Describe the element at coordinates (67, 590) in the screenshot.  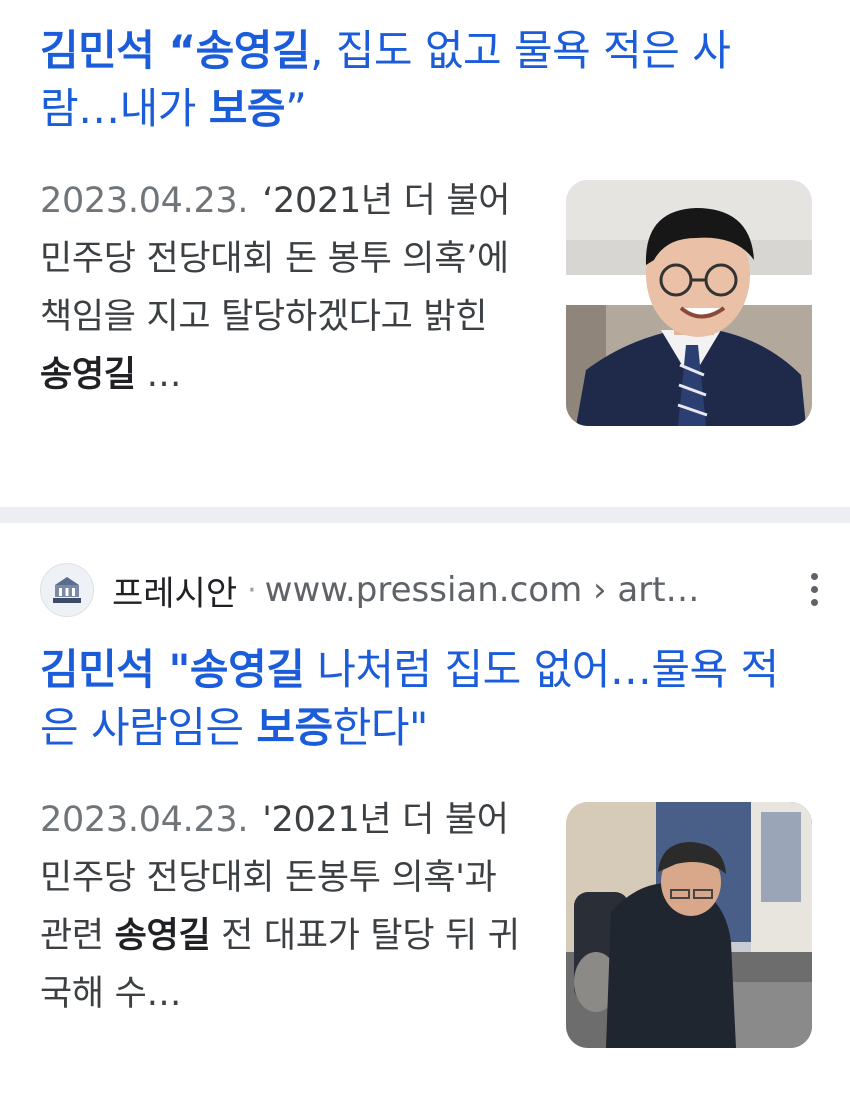
I see `pressian-logo-icon` at that location.